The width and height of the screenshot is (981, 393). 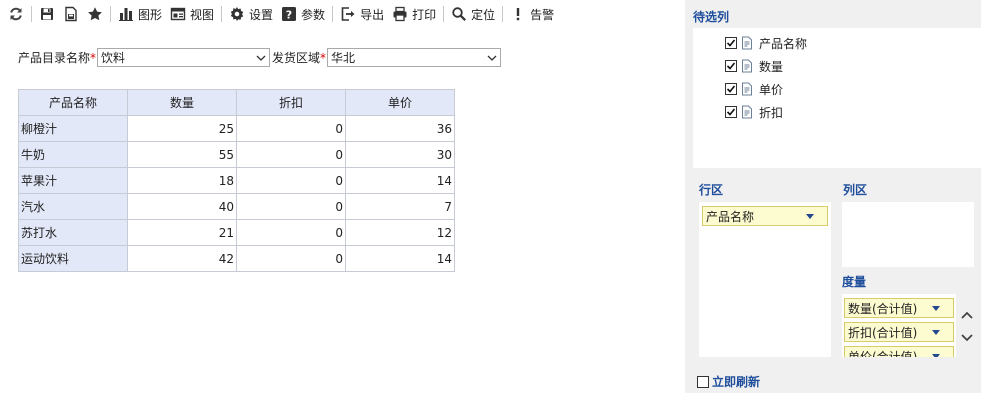 I want to click on document-save-icon, so click(x=71, y=14).